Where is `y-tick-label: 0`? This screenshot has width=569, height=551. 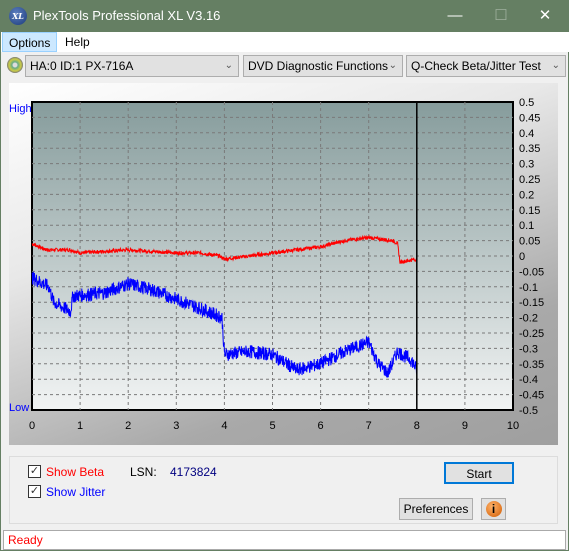
y-tick-label: 0 is located at coordinates (522, 257).